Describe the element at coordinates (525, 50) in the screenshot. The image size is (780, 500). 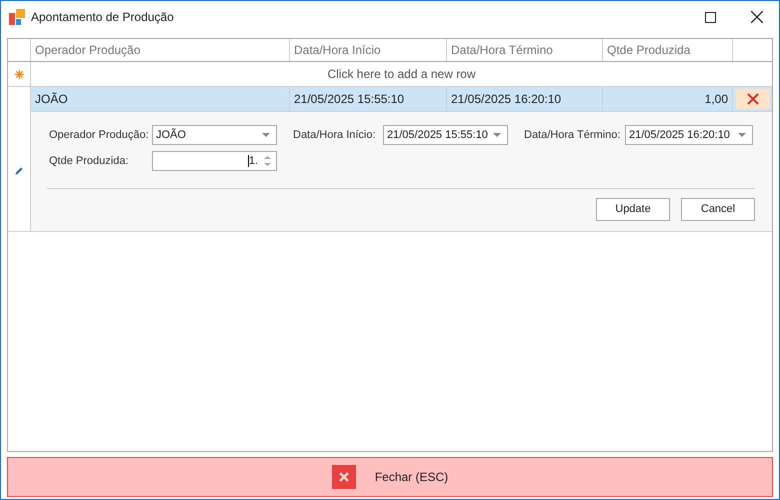
I see `column-header: Data/Hora Término` at that location.